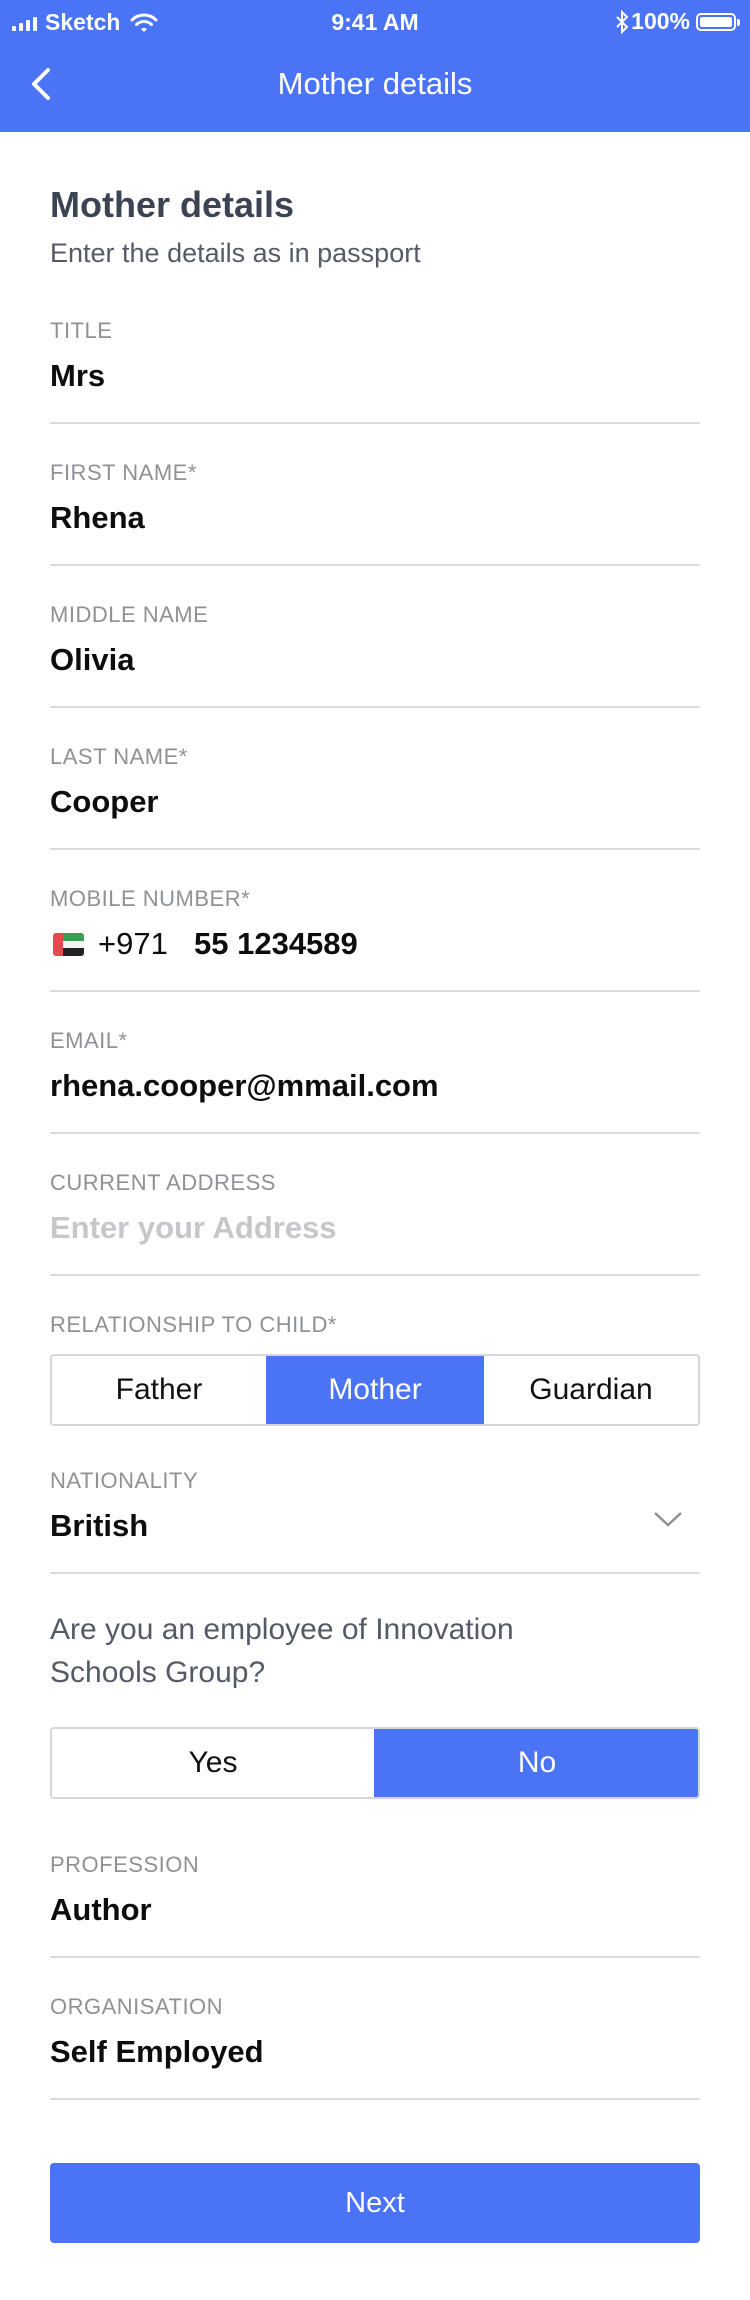 The height and width of the screenshot is (2300, 750). Describe the element at coordinates (660, 21) in the screenshot. I see `battery-percent: 100%` at that location.